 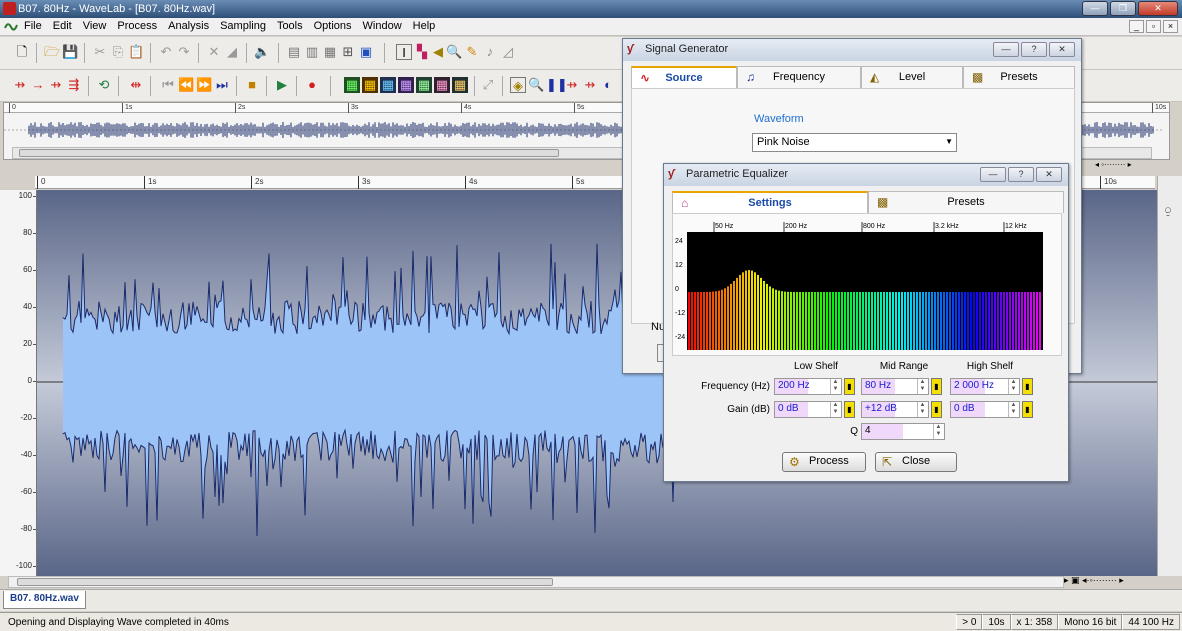 I want to click on document-tab: B07. 80Hz.wav, so click(x=44, y=600).